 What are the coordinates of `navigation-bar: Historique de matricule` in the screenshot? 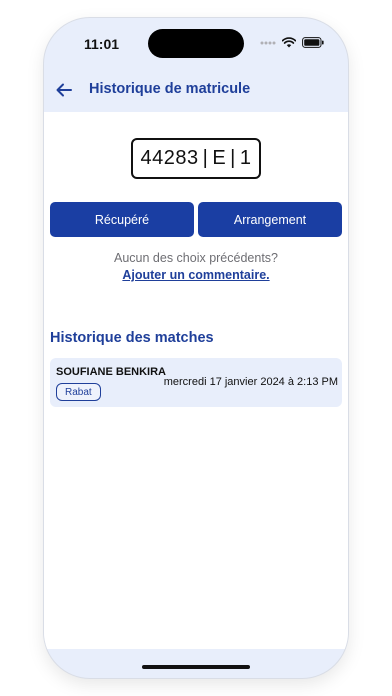 It's located at (196, 90).